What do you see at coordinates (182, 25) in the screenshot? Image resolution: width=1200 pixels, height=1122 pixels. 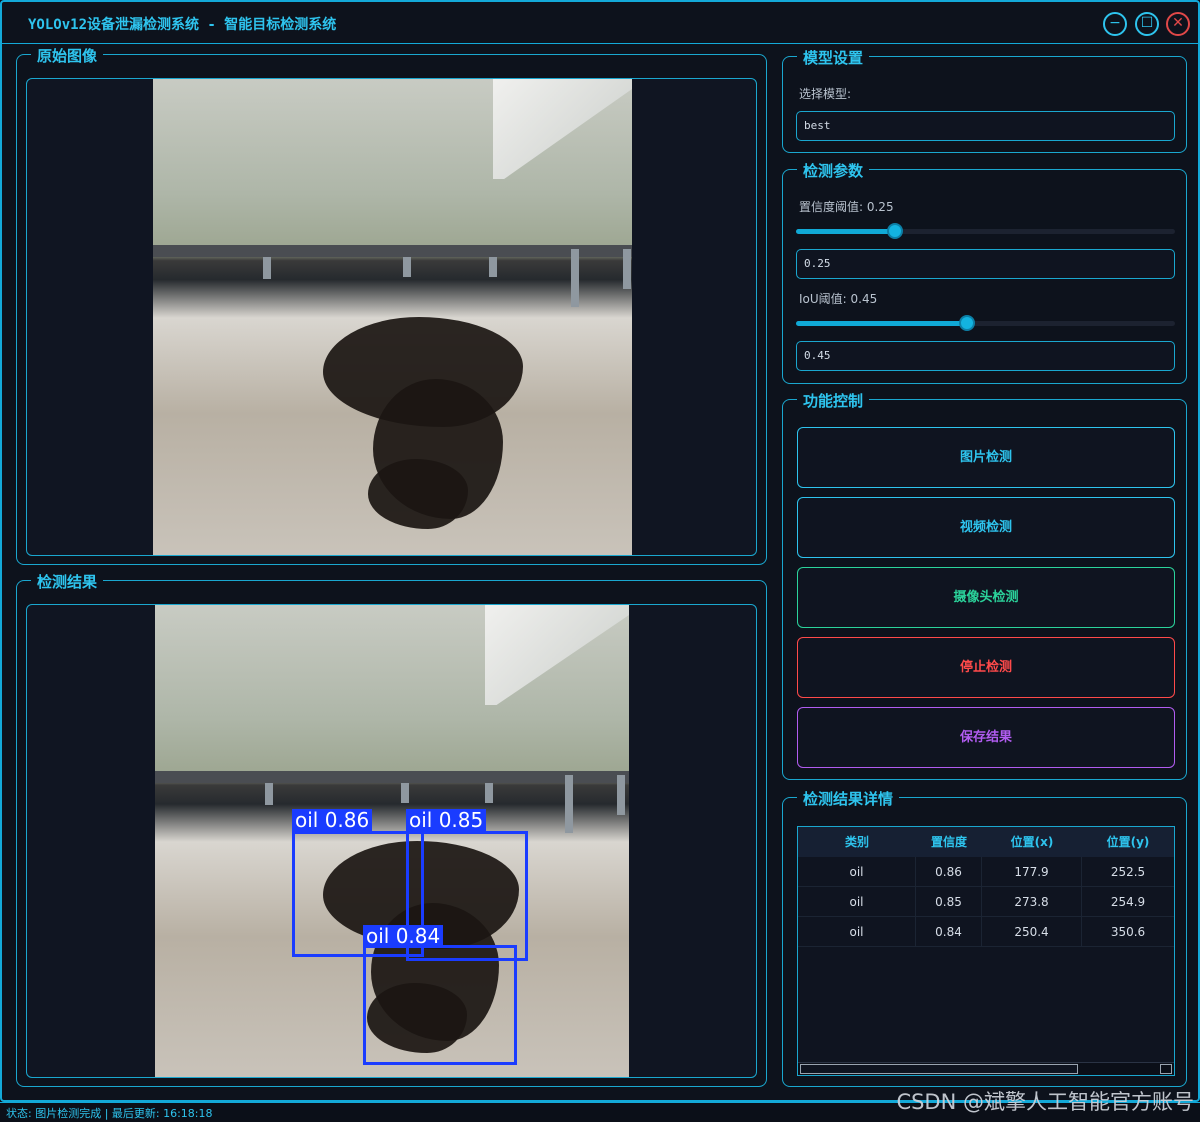 I see `window-title: YOLOv12设备泄漏检测系统 - 智能目标检测系统` at bounding box center [182, 25].